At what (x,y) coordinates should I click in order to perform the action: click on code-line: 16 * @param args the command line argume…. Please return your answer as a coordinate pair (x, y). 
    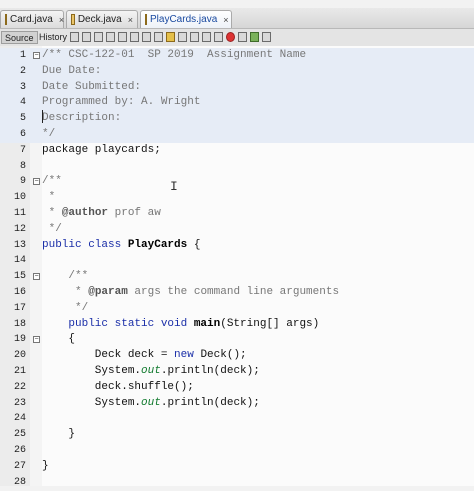
    Looking at the image, I should click on (237, 293).